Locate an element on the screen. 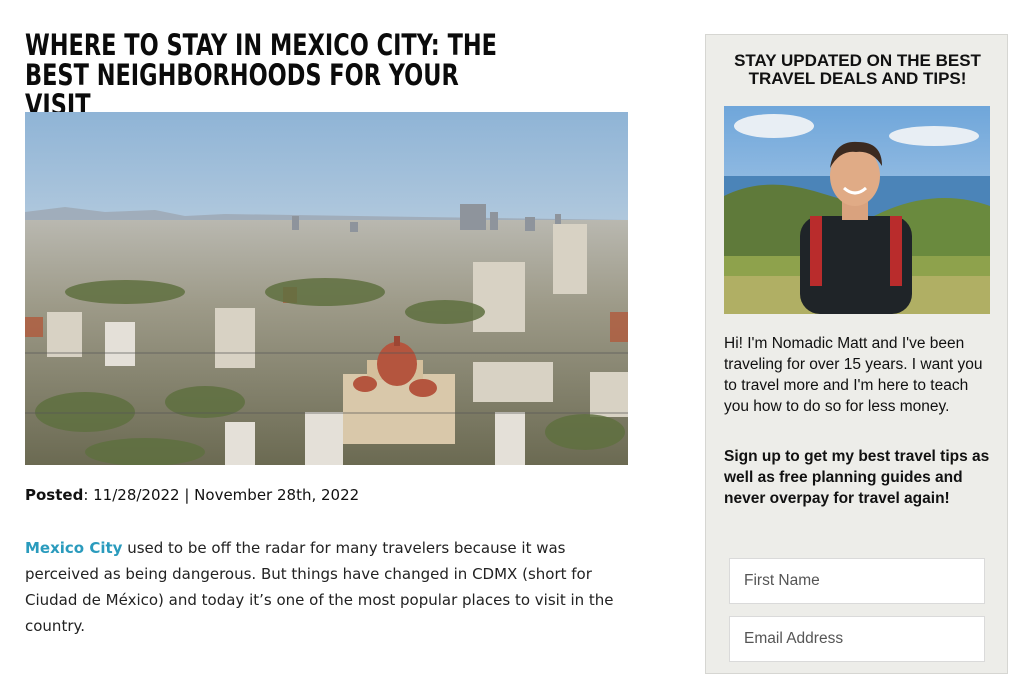  post-date: Posted: 11/28/2022 | November 28th, 2022 is located at coordinates (192, 495).